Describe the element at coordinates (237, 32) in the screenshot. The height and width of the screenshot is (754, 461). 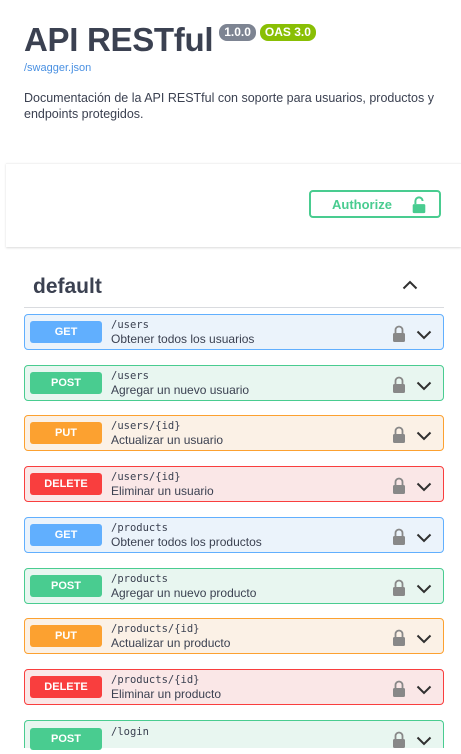
I see `version-badge: 1.0.0` at that location.